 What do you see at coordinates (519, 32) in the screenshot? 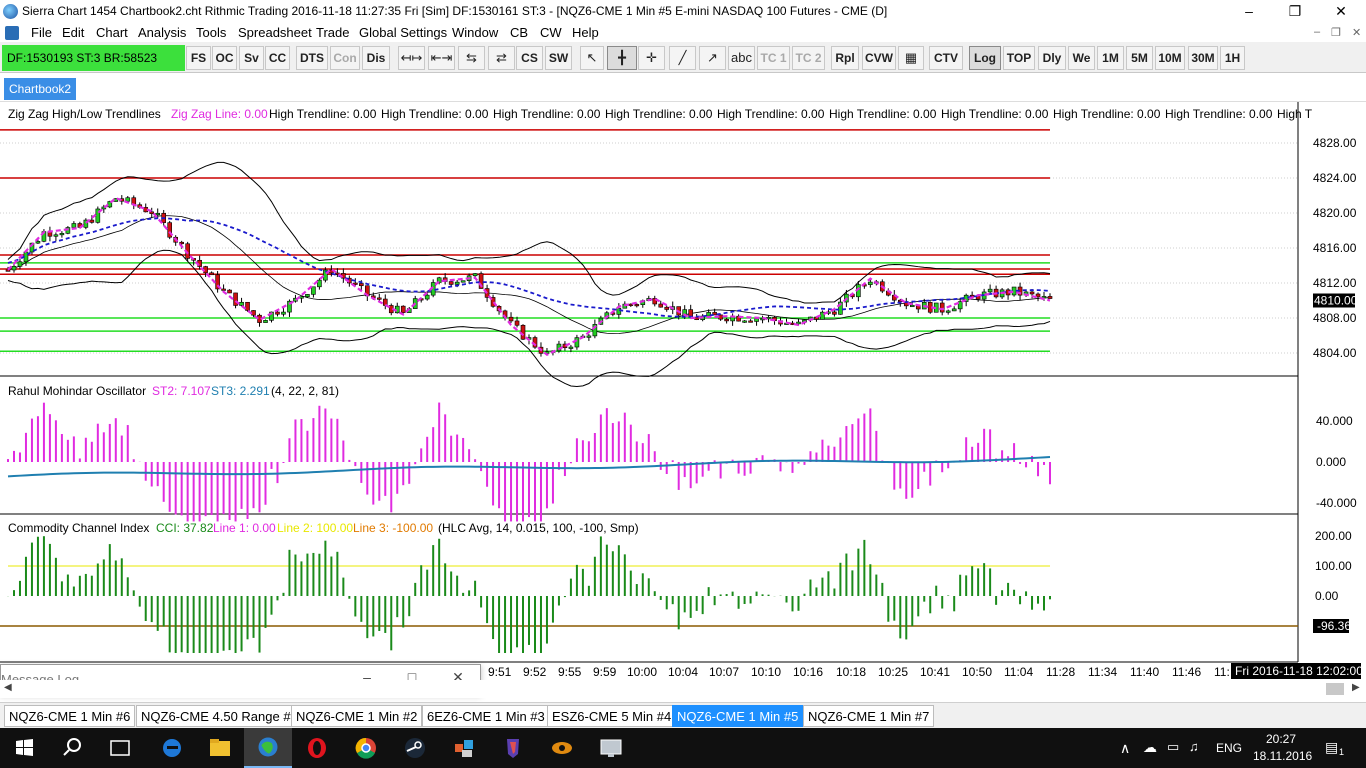
I see `menu-cb: CB` at bounding box center [519, 32].